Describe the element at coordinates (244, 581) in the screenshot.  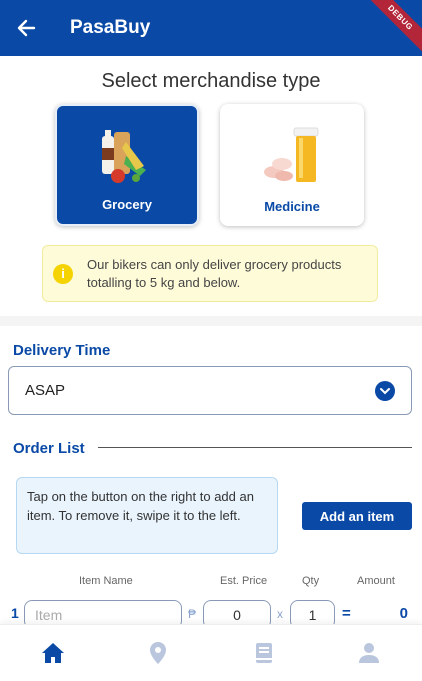
I see `col-est-price: Est. Price` at that location.